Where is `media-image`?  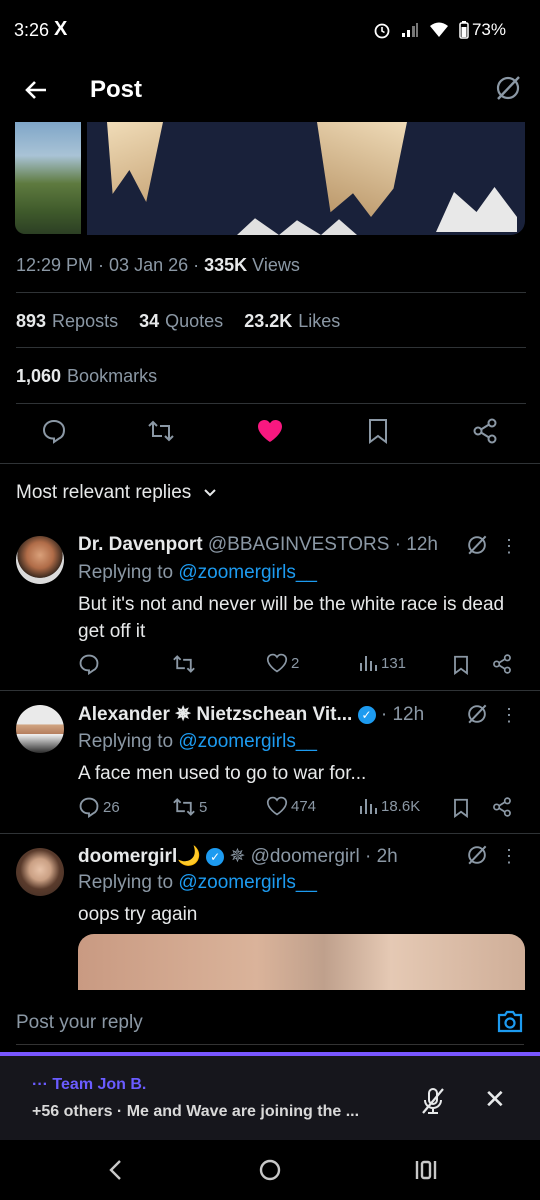 media-image is located at coordinates (306, 178).